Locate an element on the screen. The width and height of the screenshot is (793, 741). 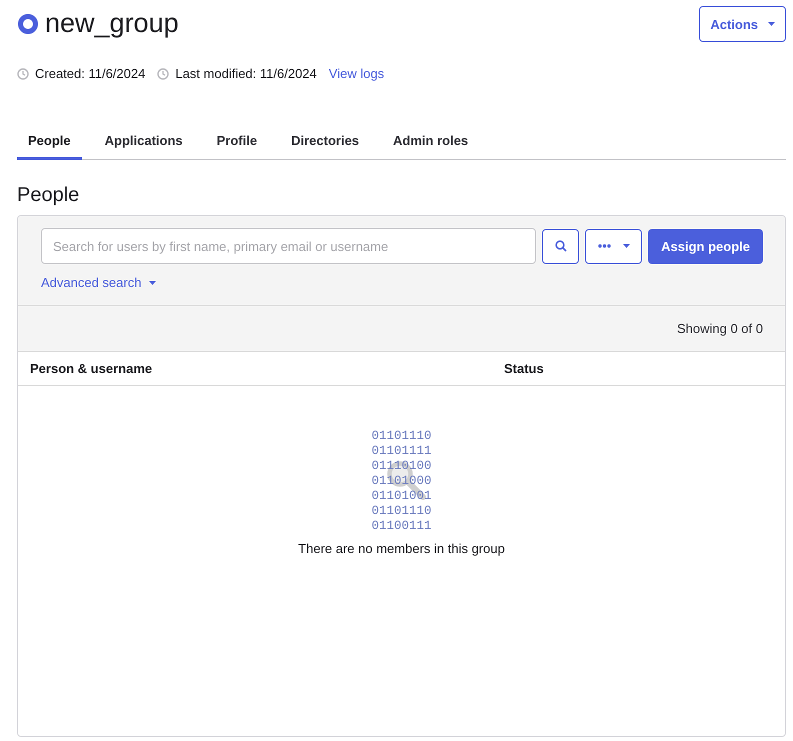
section-title: People is located at coordinates (48, 195).